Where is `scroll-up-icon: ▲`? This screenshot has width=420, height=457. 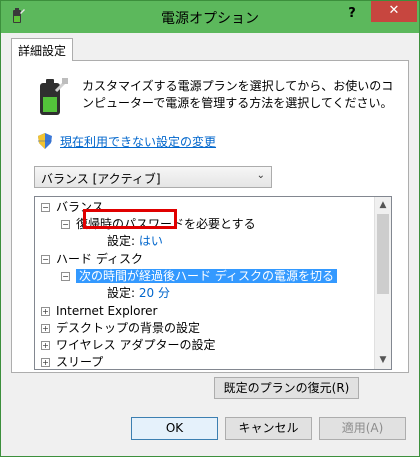 scroll-up-icon: ▲ is located at coordinates (383, 205).